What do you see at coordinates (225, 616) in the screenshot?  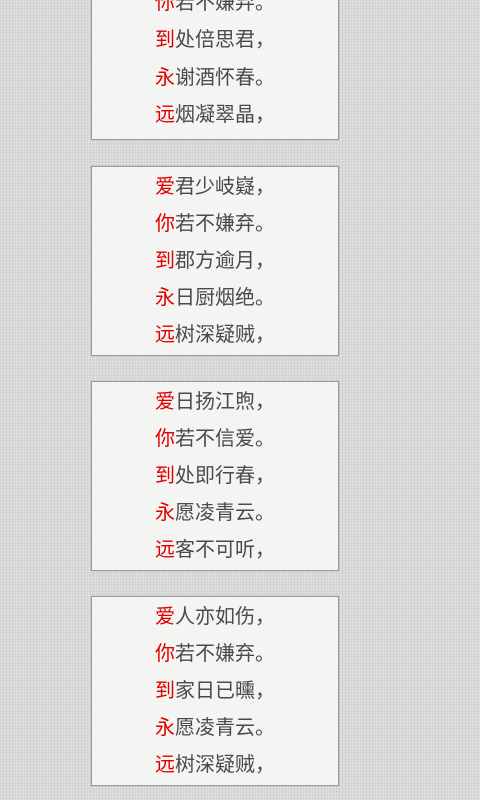 I see `line-text: 人亦如伤，` at bounding box center [225, 616].